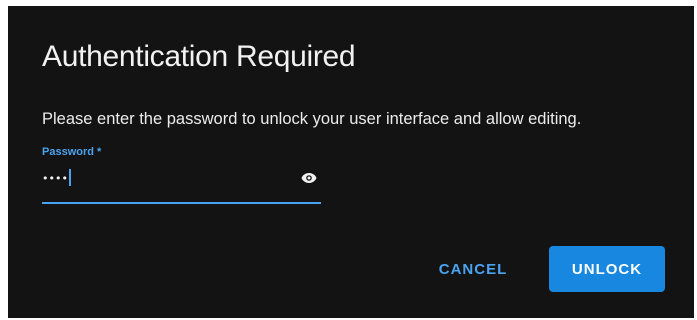  I want to click on password-input, so click(167, 178).